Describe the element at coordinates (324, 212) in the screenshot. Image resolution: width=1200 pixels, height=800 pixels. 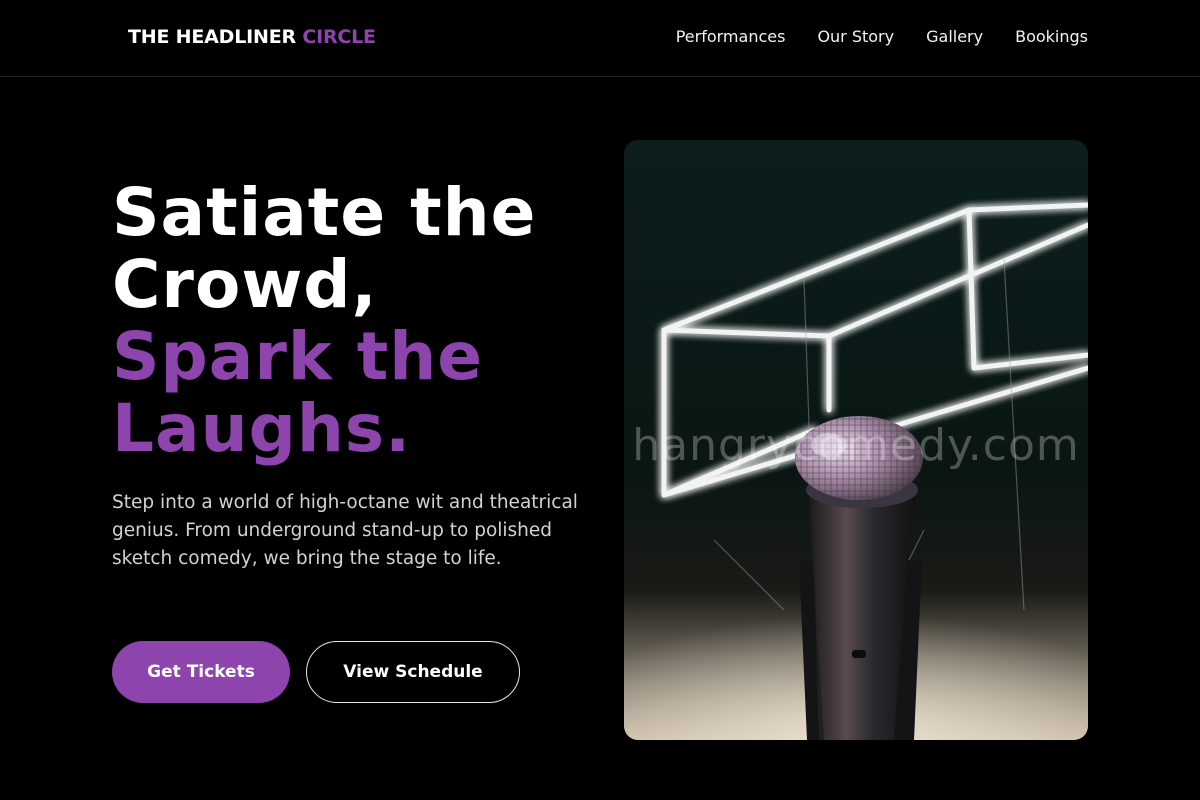
I see `headline-line-1: Satiate the` at that location.